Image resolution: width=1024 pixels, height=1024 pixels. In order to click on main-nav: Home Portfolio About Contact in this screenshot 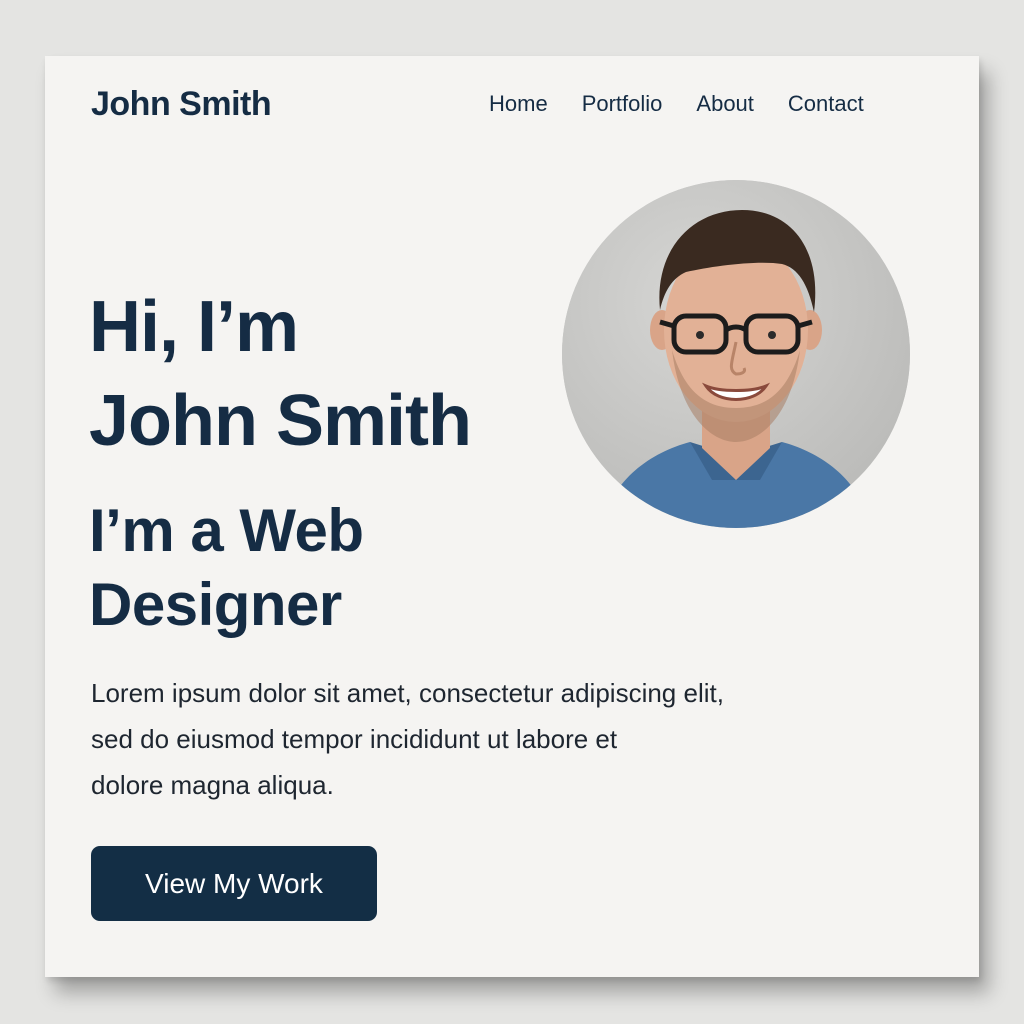, I will do `click(676, 104)`.